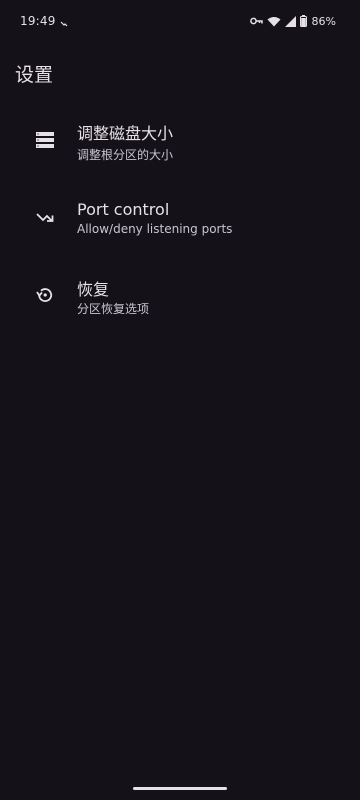 The height and width of the screenshot is (800, 360). Describe the element at coordinates (155, 229) in the screenshot. I see `settings-item-subtitle: Allow/deny listening ports` at that location.